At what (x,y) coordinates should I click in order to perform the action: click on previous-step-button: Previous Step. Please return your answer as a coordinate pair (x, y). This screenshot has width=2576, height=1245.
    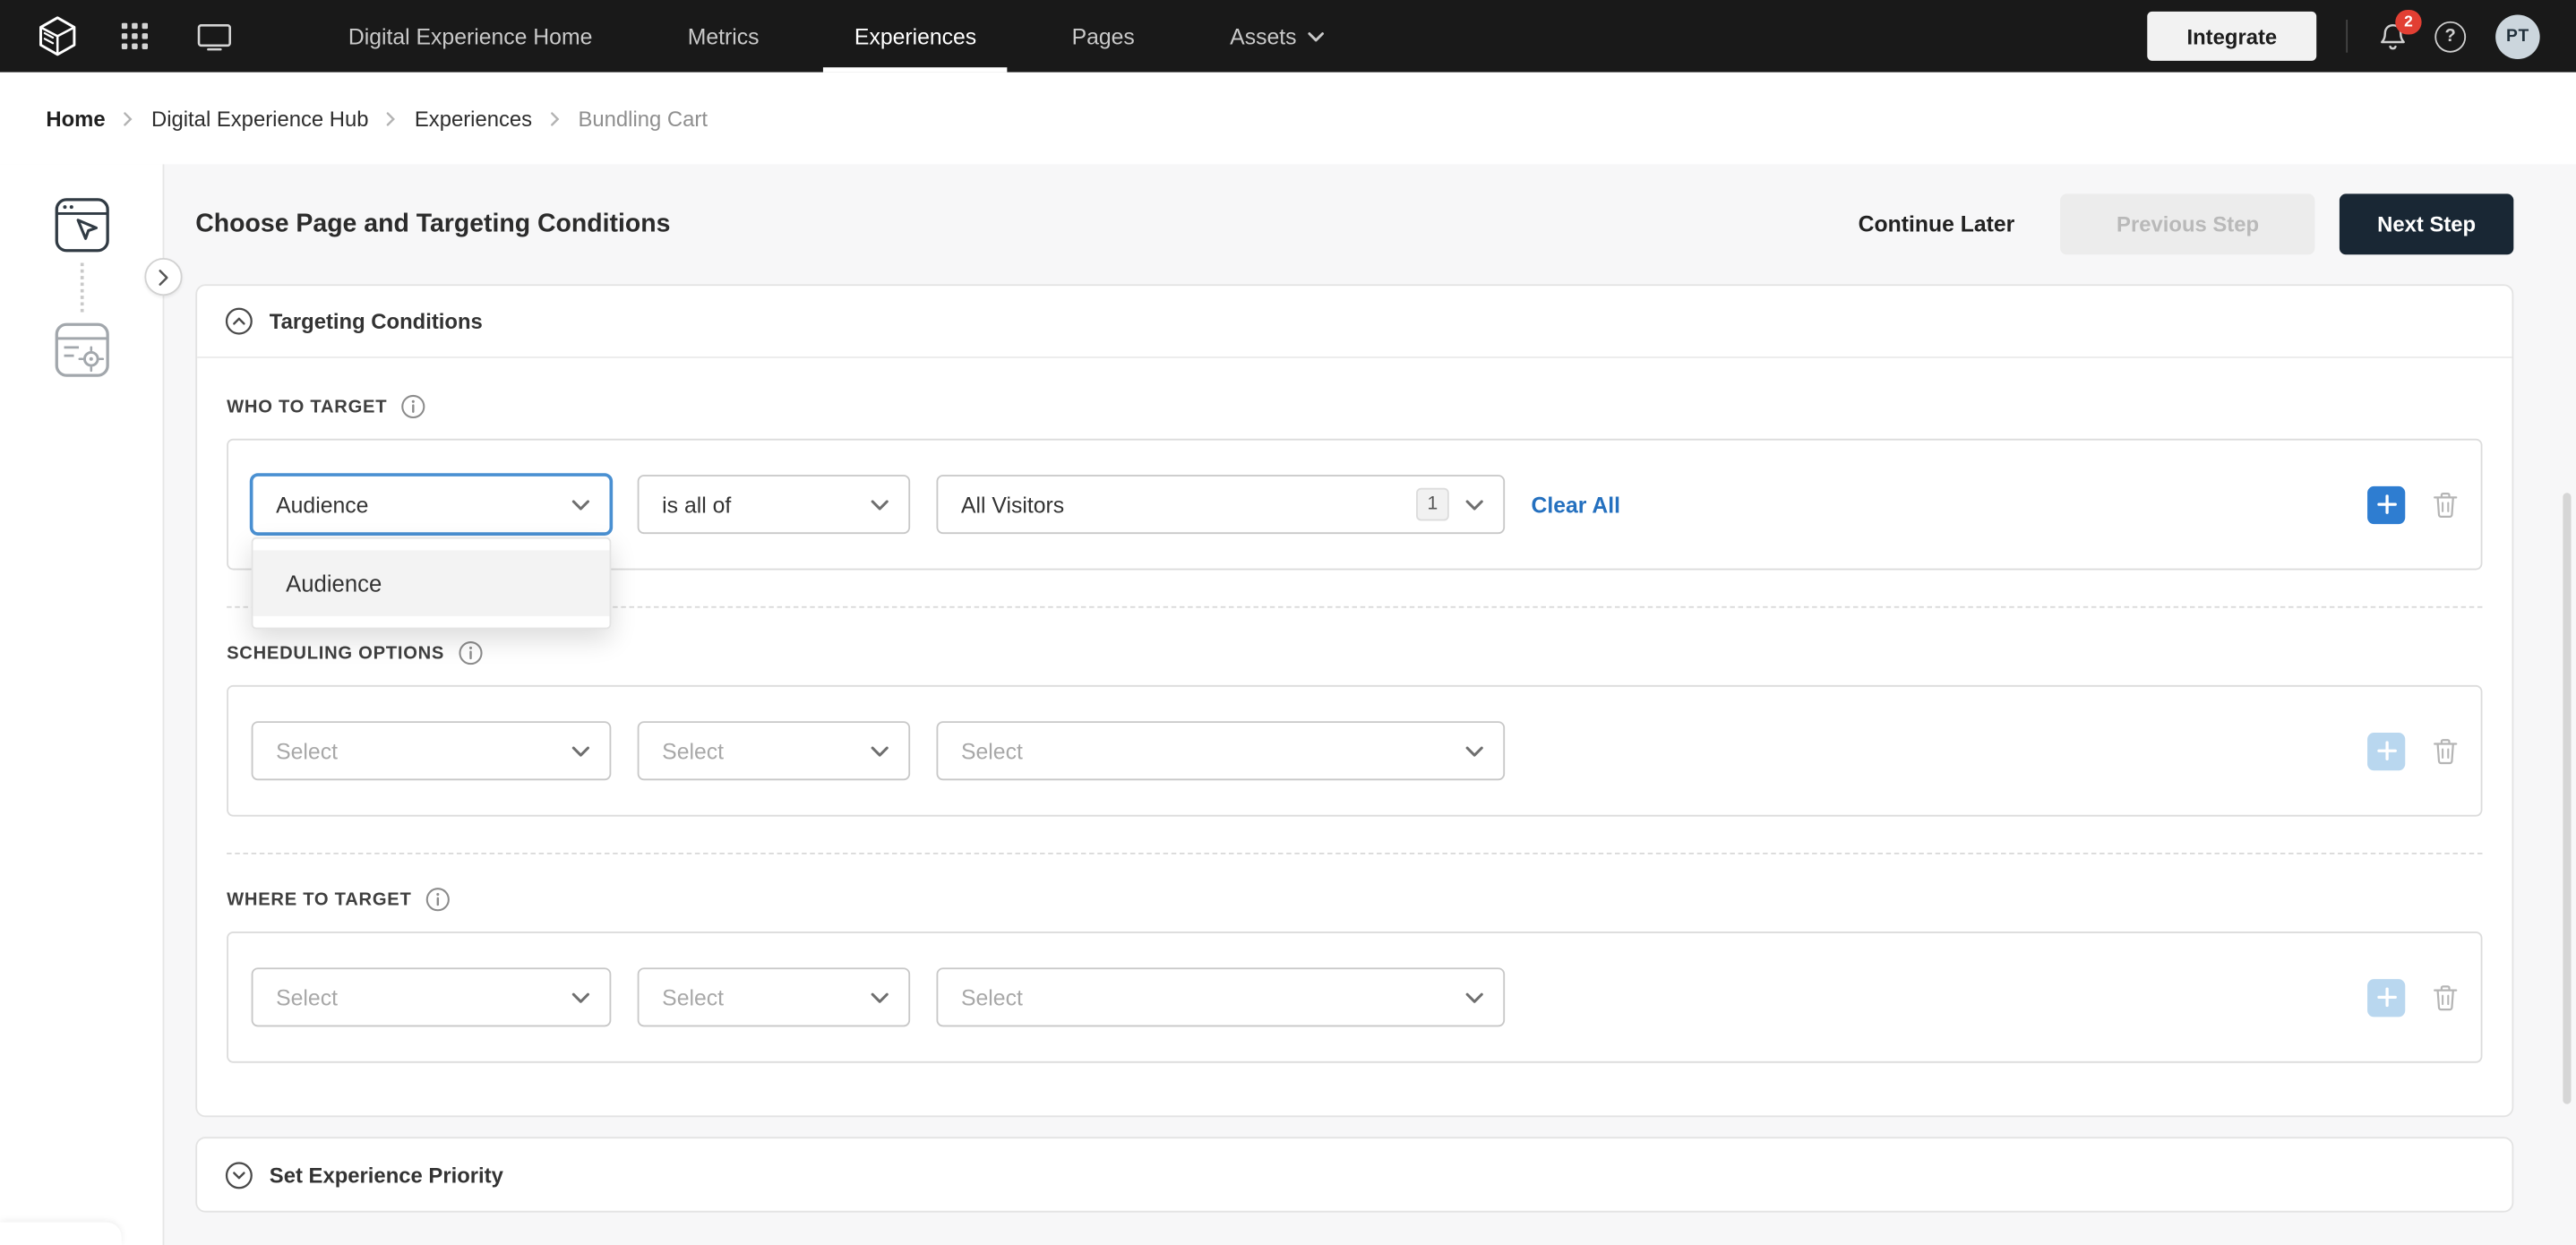
    Looking at the image, I should click on (2187, 224).